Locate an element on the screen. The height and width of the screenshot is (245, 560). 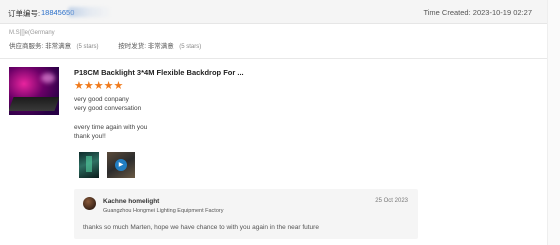
play-icon: ▶ is located at coordinates (121, 165).